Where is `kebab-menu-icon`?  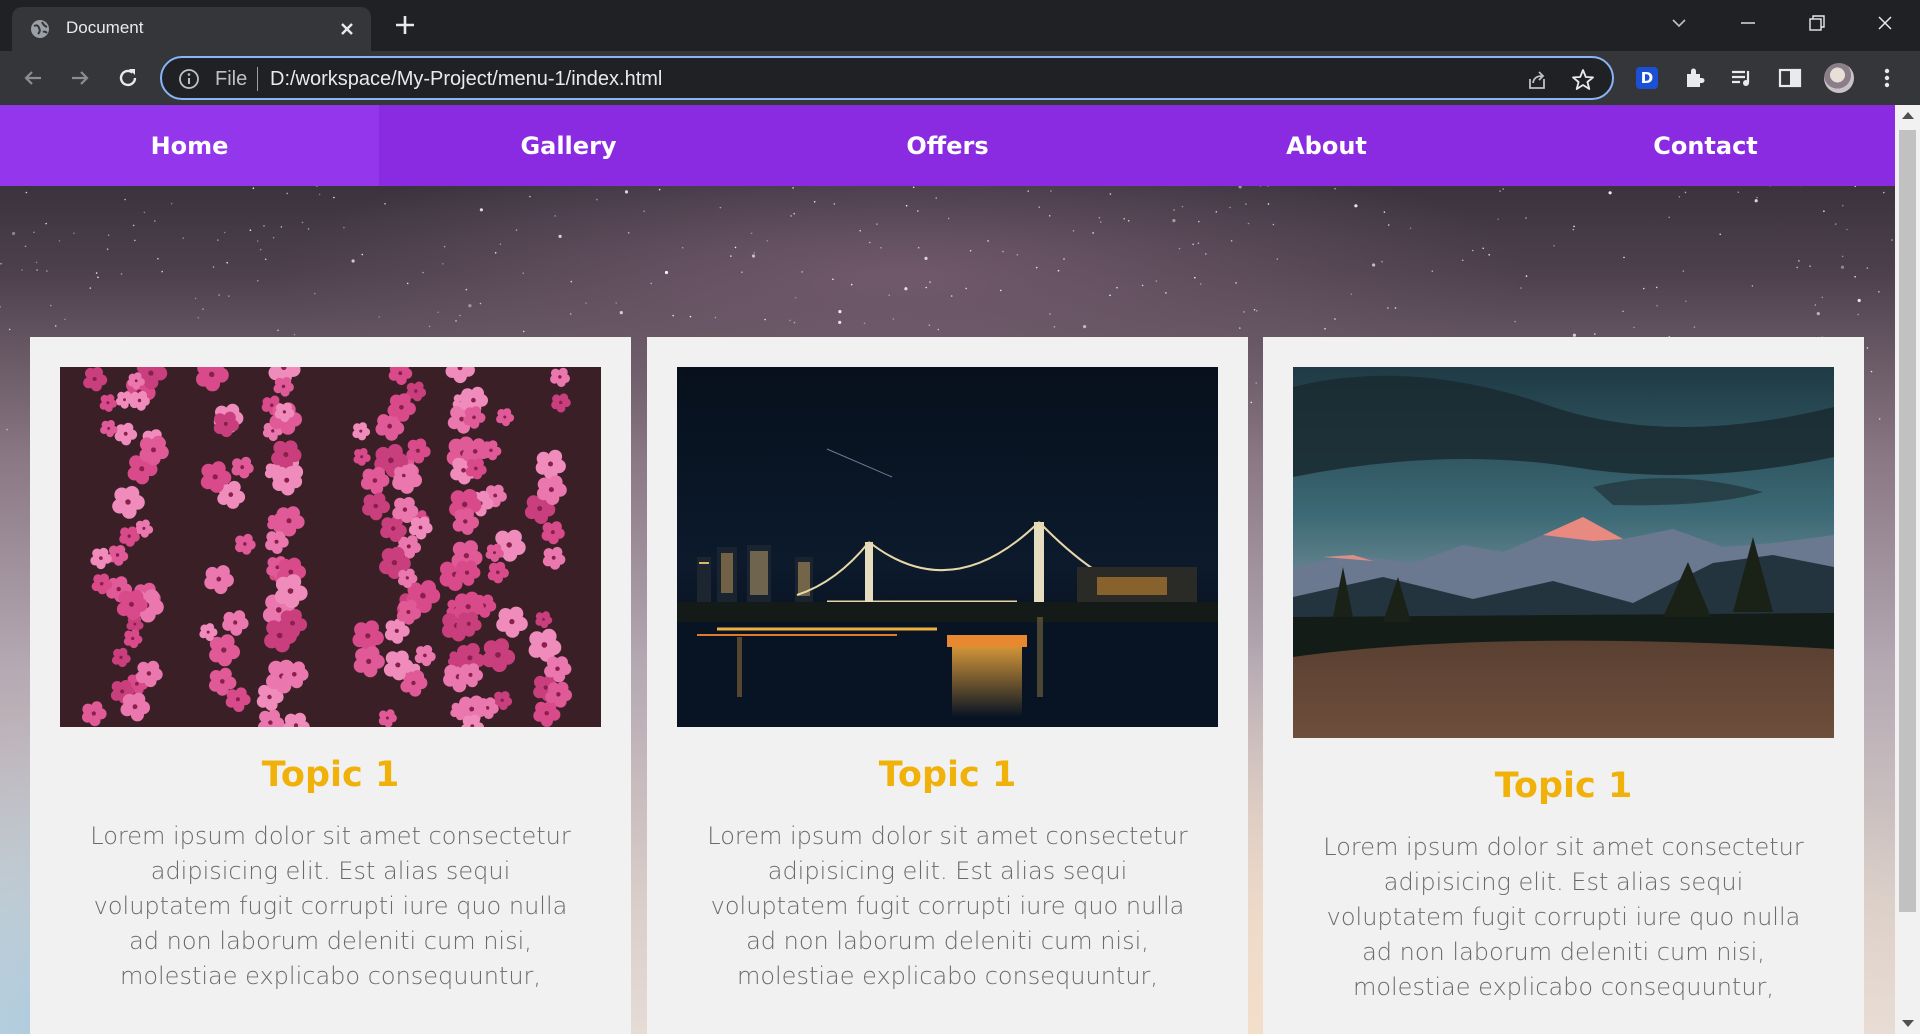
kebab-menu-icon is located at coordinates (1887, 78).